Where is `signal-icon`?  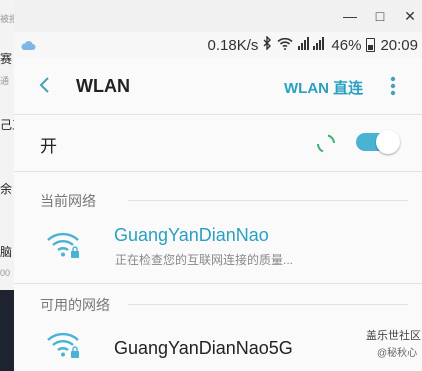 signal-icon is located at coordinates (312, 45).